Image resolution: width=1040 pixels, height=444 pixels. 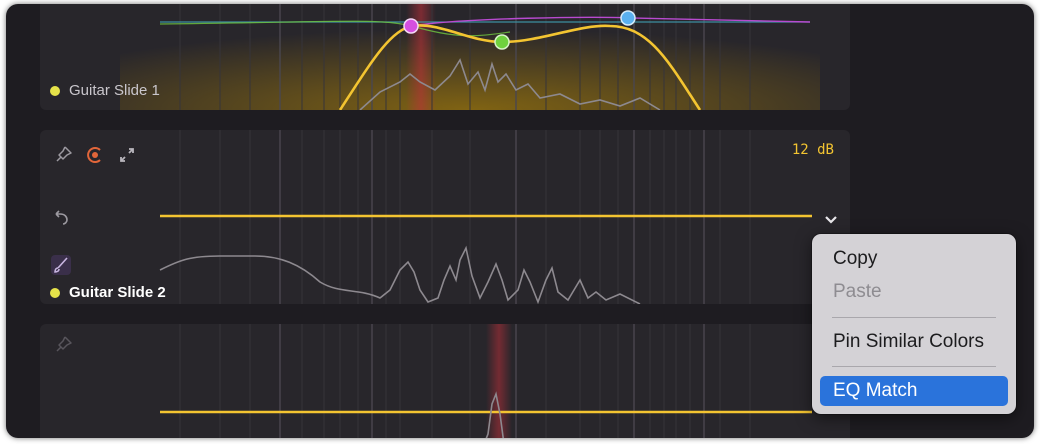 What do you see at coordinates (831, 219) in the screenshot?
I see `chevron-down-icon` at bounding box center [831, 219].